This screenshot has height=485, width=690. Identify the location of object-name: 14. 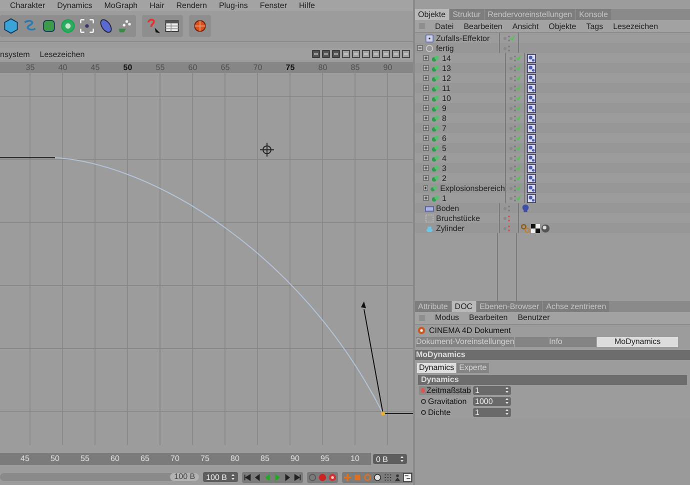
(446, 58).